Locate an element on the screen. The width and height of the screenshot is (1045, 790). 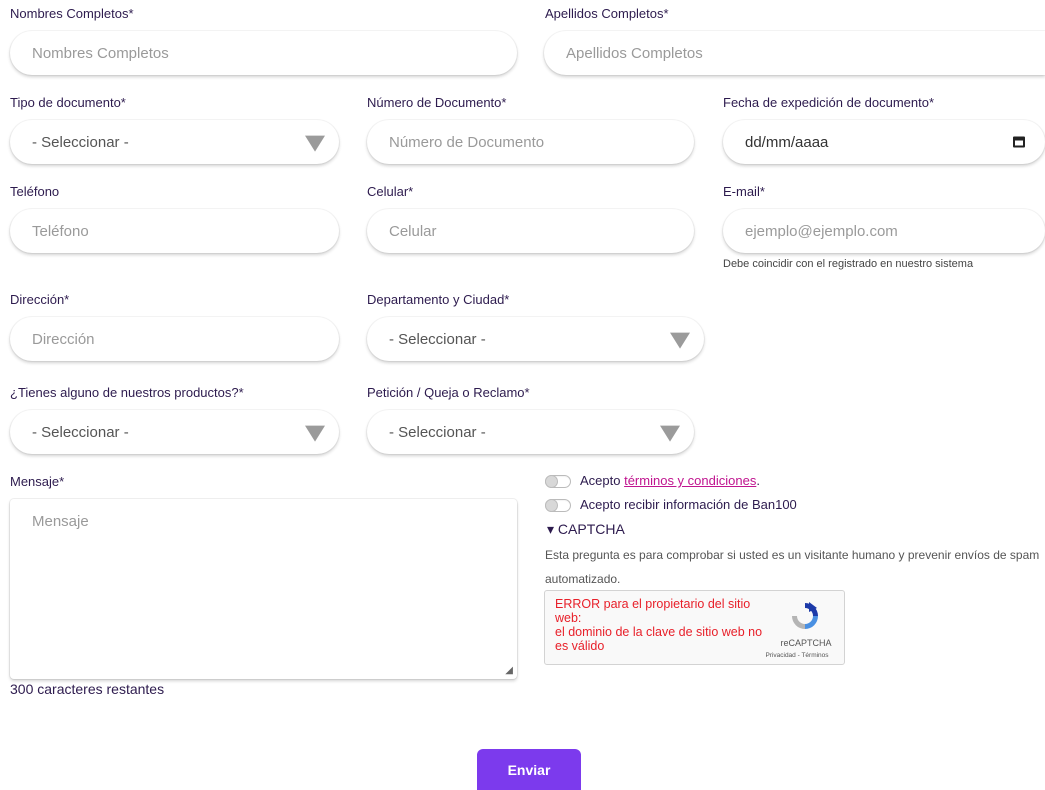
terms-link: términos y condiciones is located at coordinates (690, 480).